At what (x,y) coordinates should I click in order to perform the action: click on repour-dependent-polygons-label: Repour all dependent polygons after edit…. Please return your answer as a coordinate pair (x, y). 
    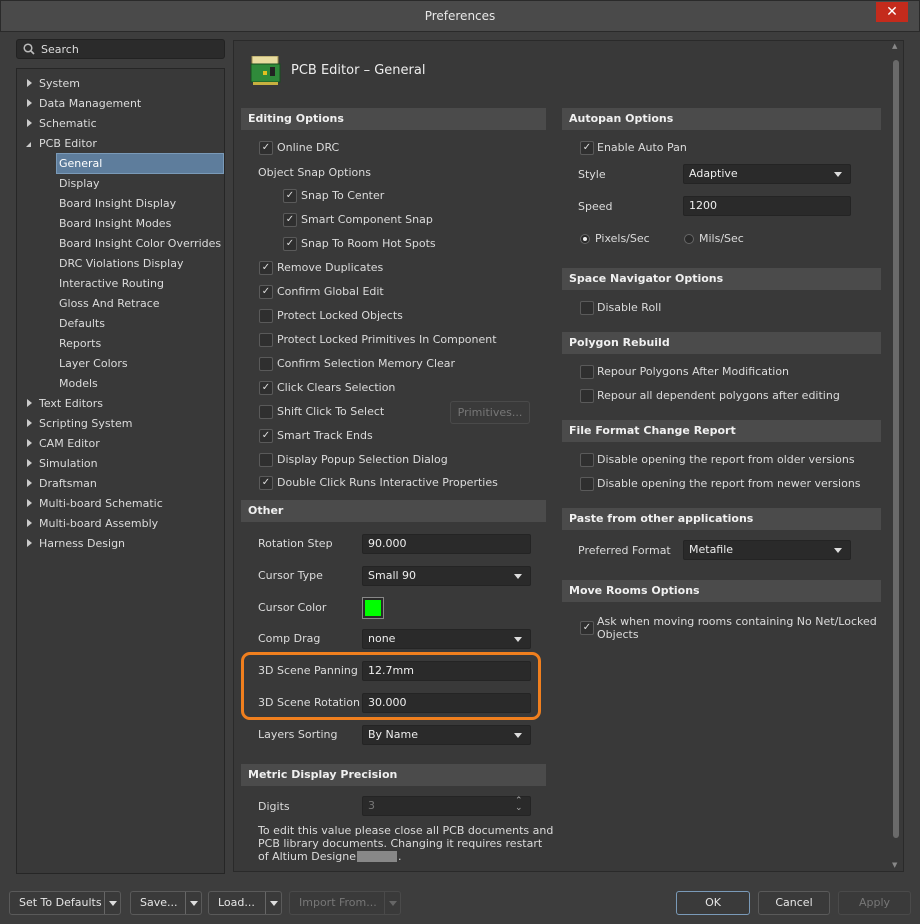
    Looking at the image, I should click on (718, 395).